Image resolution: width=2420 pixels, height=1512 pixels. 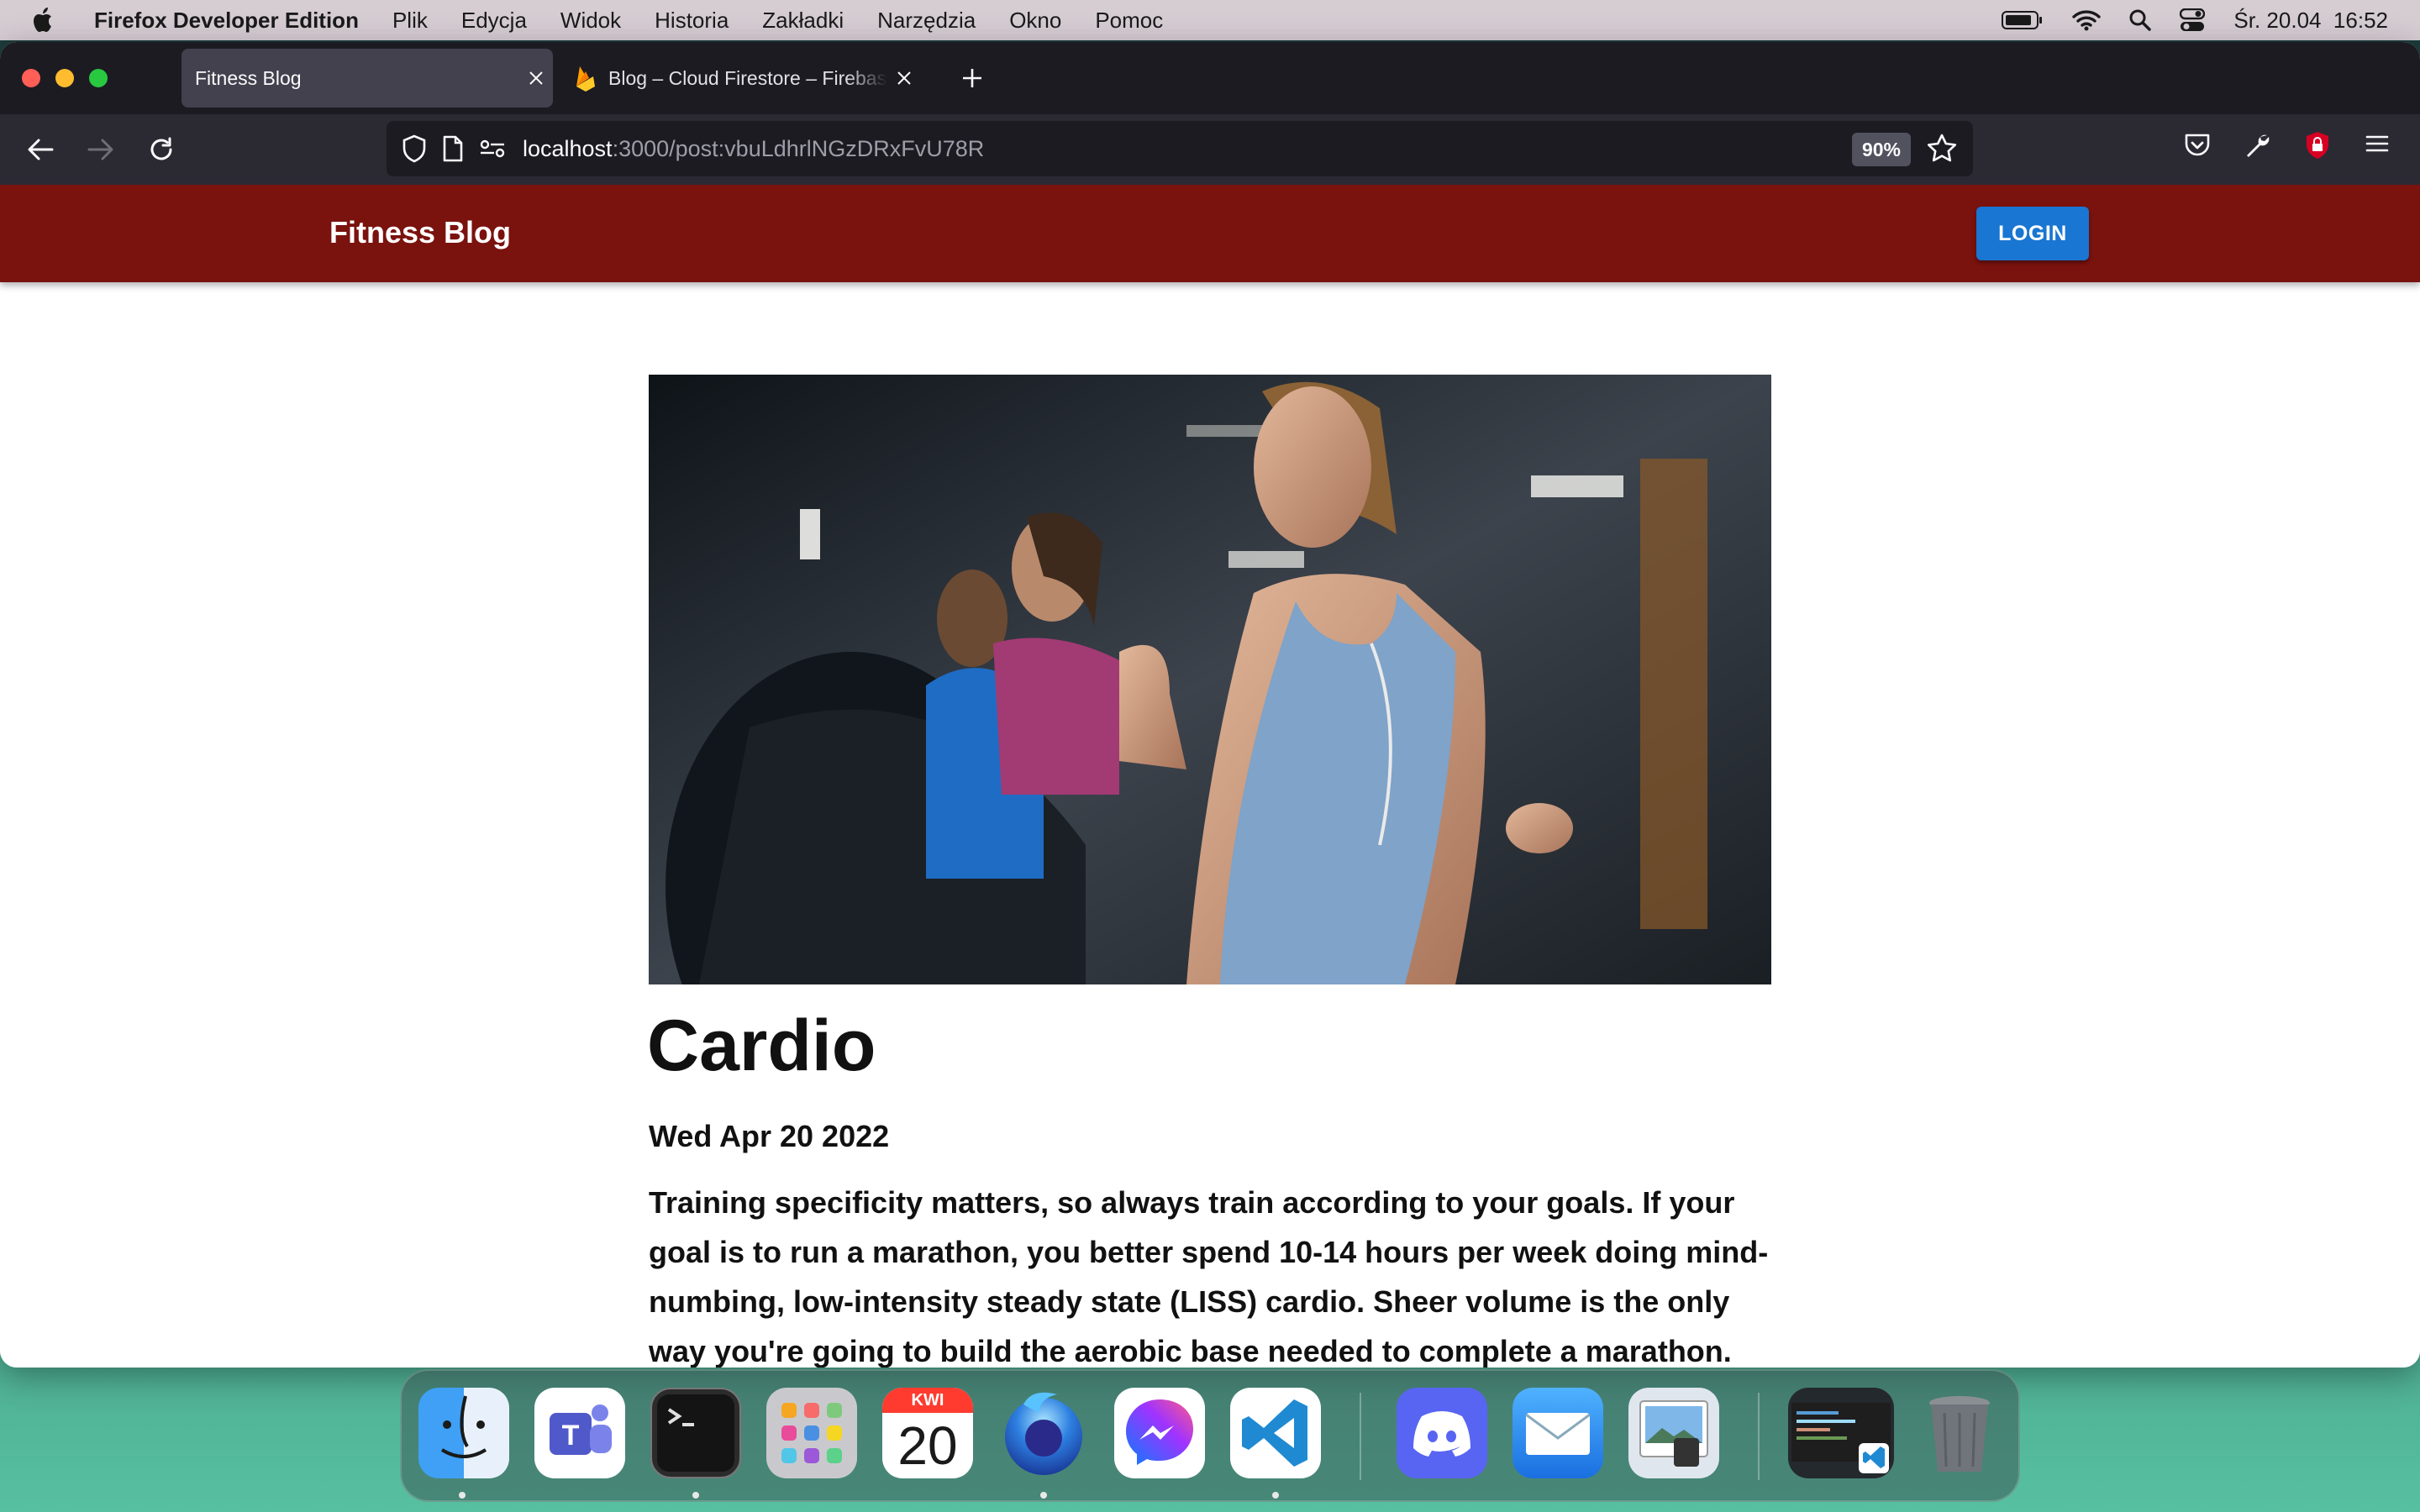 What do you see at coordinates (1159, 1433) in the screenshot?
I see `messenger-icon` at bounding box center [1159, 1433].